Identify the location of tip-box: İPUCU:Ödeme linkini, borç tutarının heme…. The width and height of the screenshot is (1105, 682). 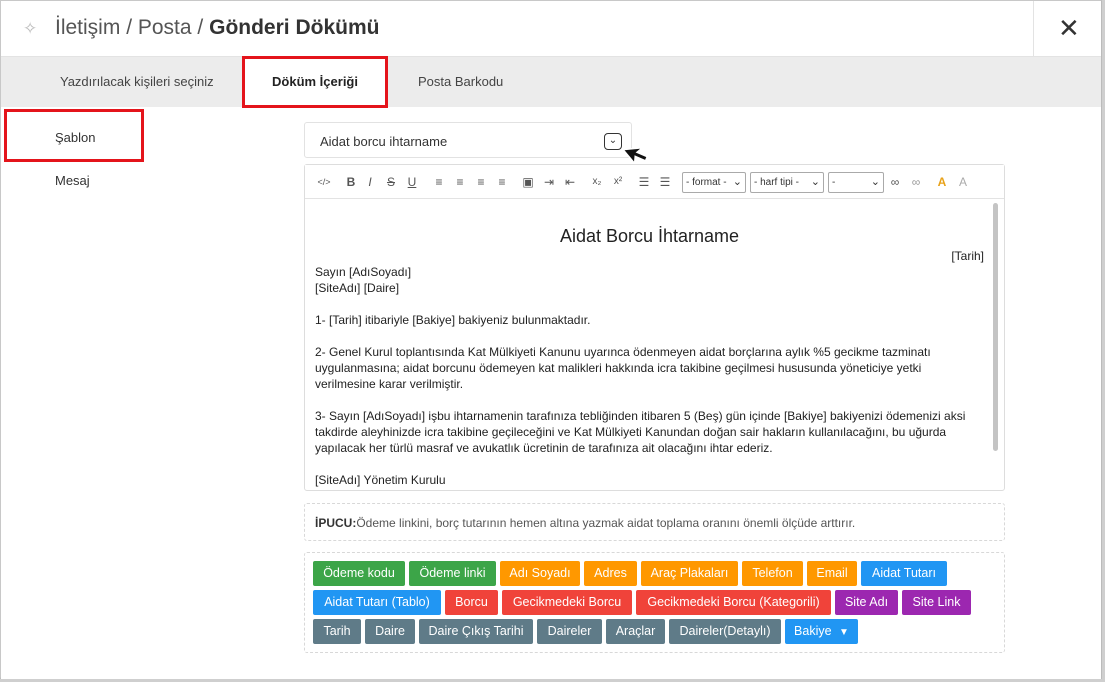
(654, 522).